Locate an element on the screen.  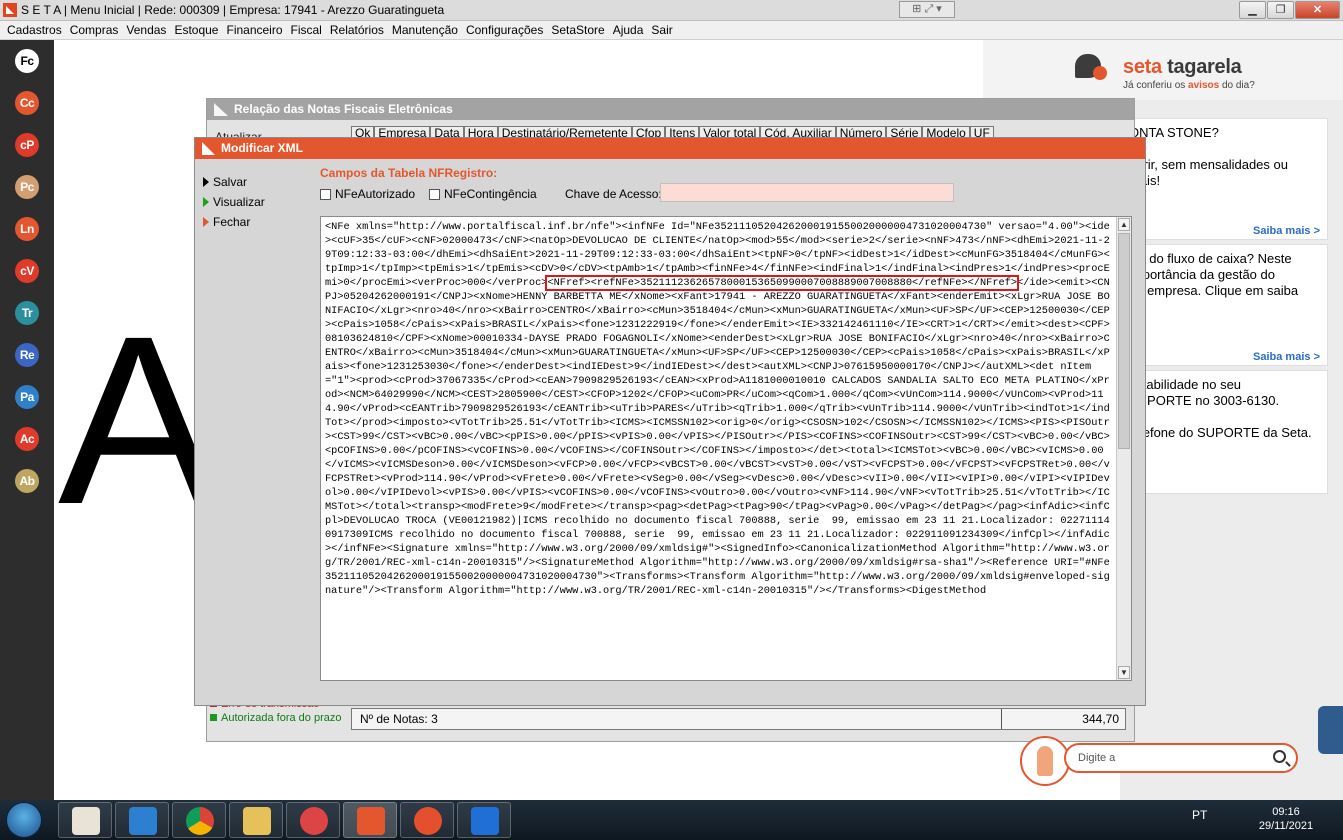
search-icon is located at coordinates (1279, 756).